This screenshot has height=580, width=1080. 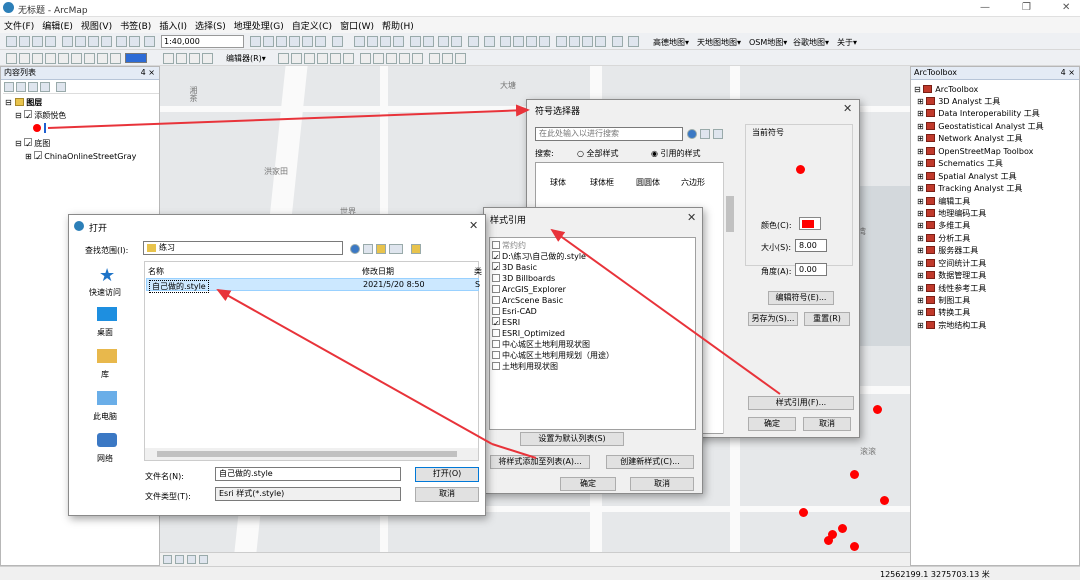 What do you see at coordinates (951, 213) in the screenshot?
I see `toolbox-item: ⊞ 地理编码工具` at bounding box center [951, 213].